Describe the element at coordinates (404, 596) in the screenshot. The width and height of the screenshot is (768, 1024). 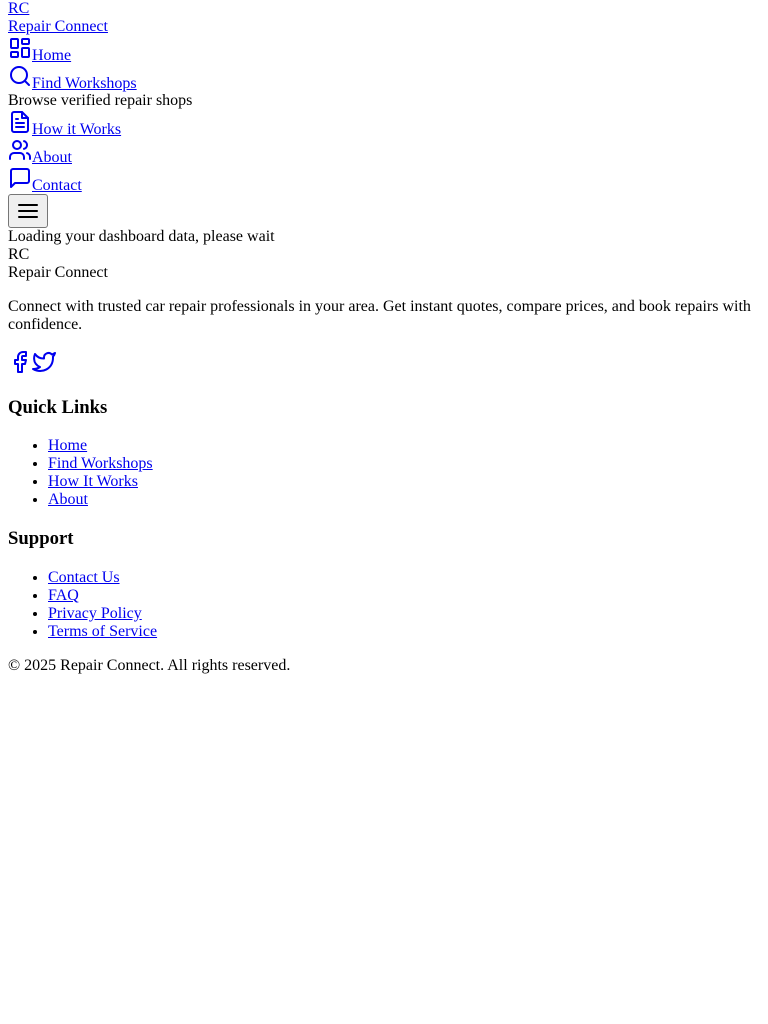
I see `list-item: FAQ` at that location.